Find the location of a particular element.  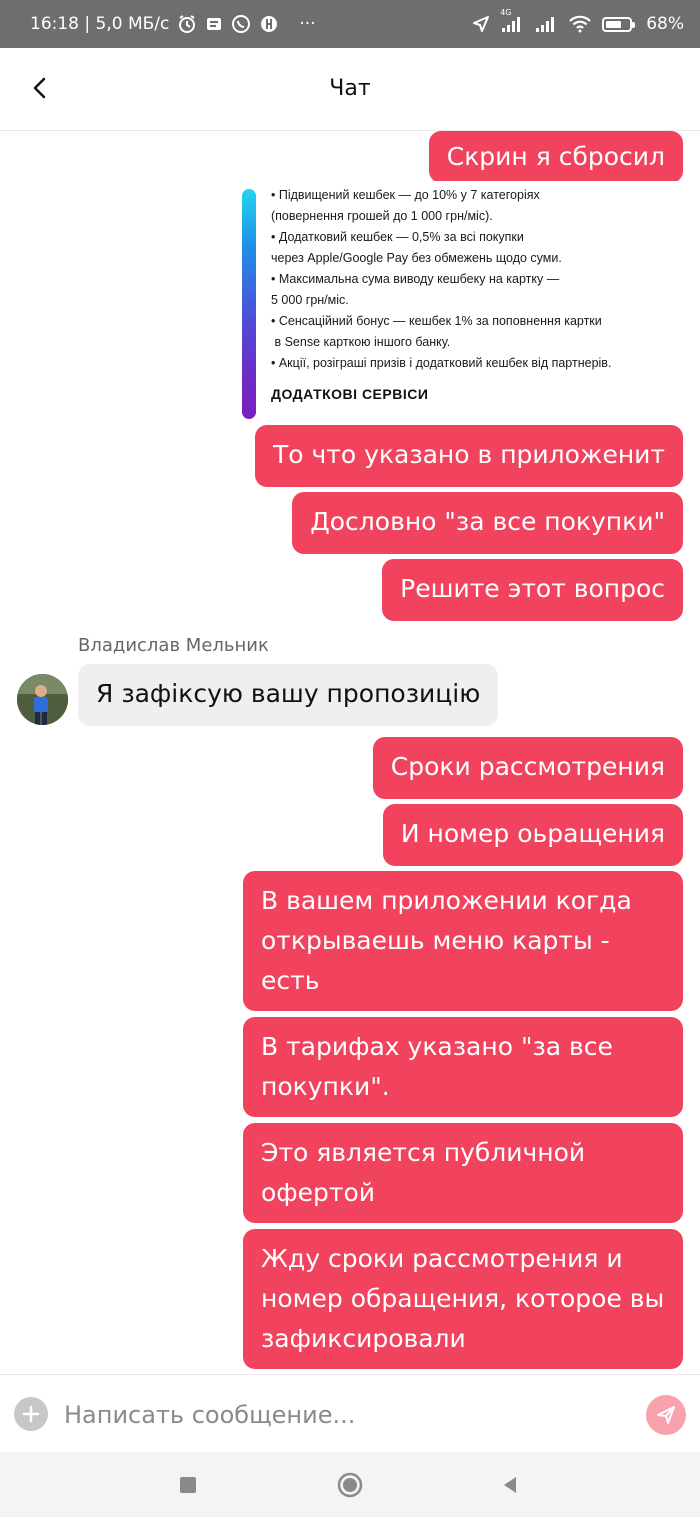

system-navigation-bar is located at coordinates (350, 1484).